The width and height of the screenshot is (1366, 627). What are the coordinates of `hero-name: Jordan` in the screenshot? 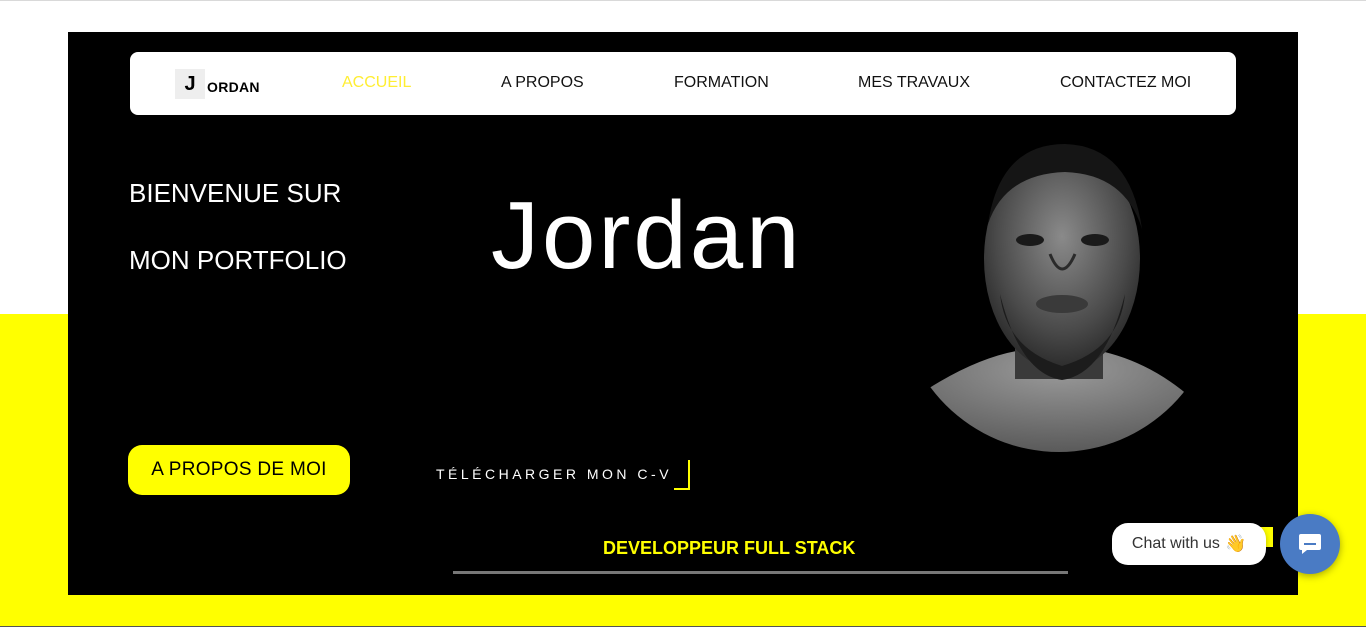 It's located at (647, 235).